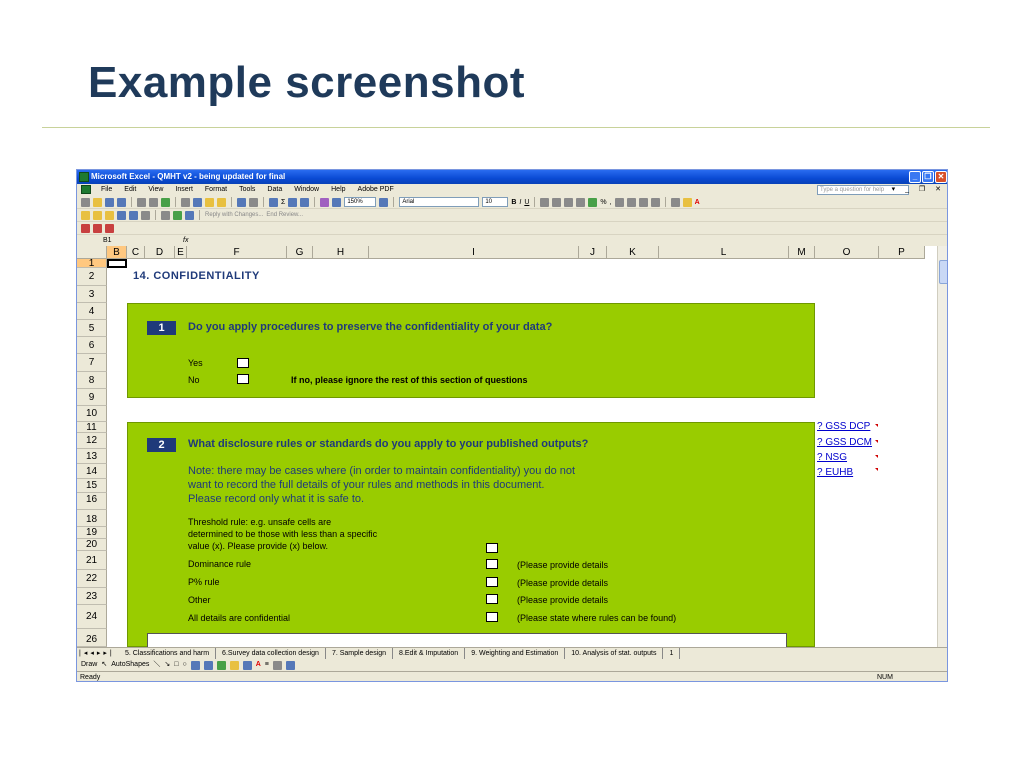 This screenshot has width=1024, height=768. I want to click on align-left-icon, so click(545, 202).